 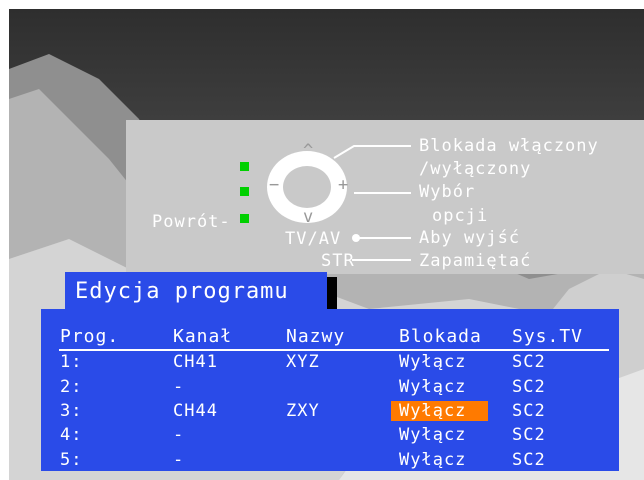 What do you see at coordinates (529, 460) in the screenshot?
I see `row5-system: SC2` at bounding box center [529, 460].